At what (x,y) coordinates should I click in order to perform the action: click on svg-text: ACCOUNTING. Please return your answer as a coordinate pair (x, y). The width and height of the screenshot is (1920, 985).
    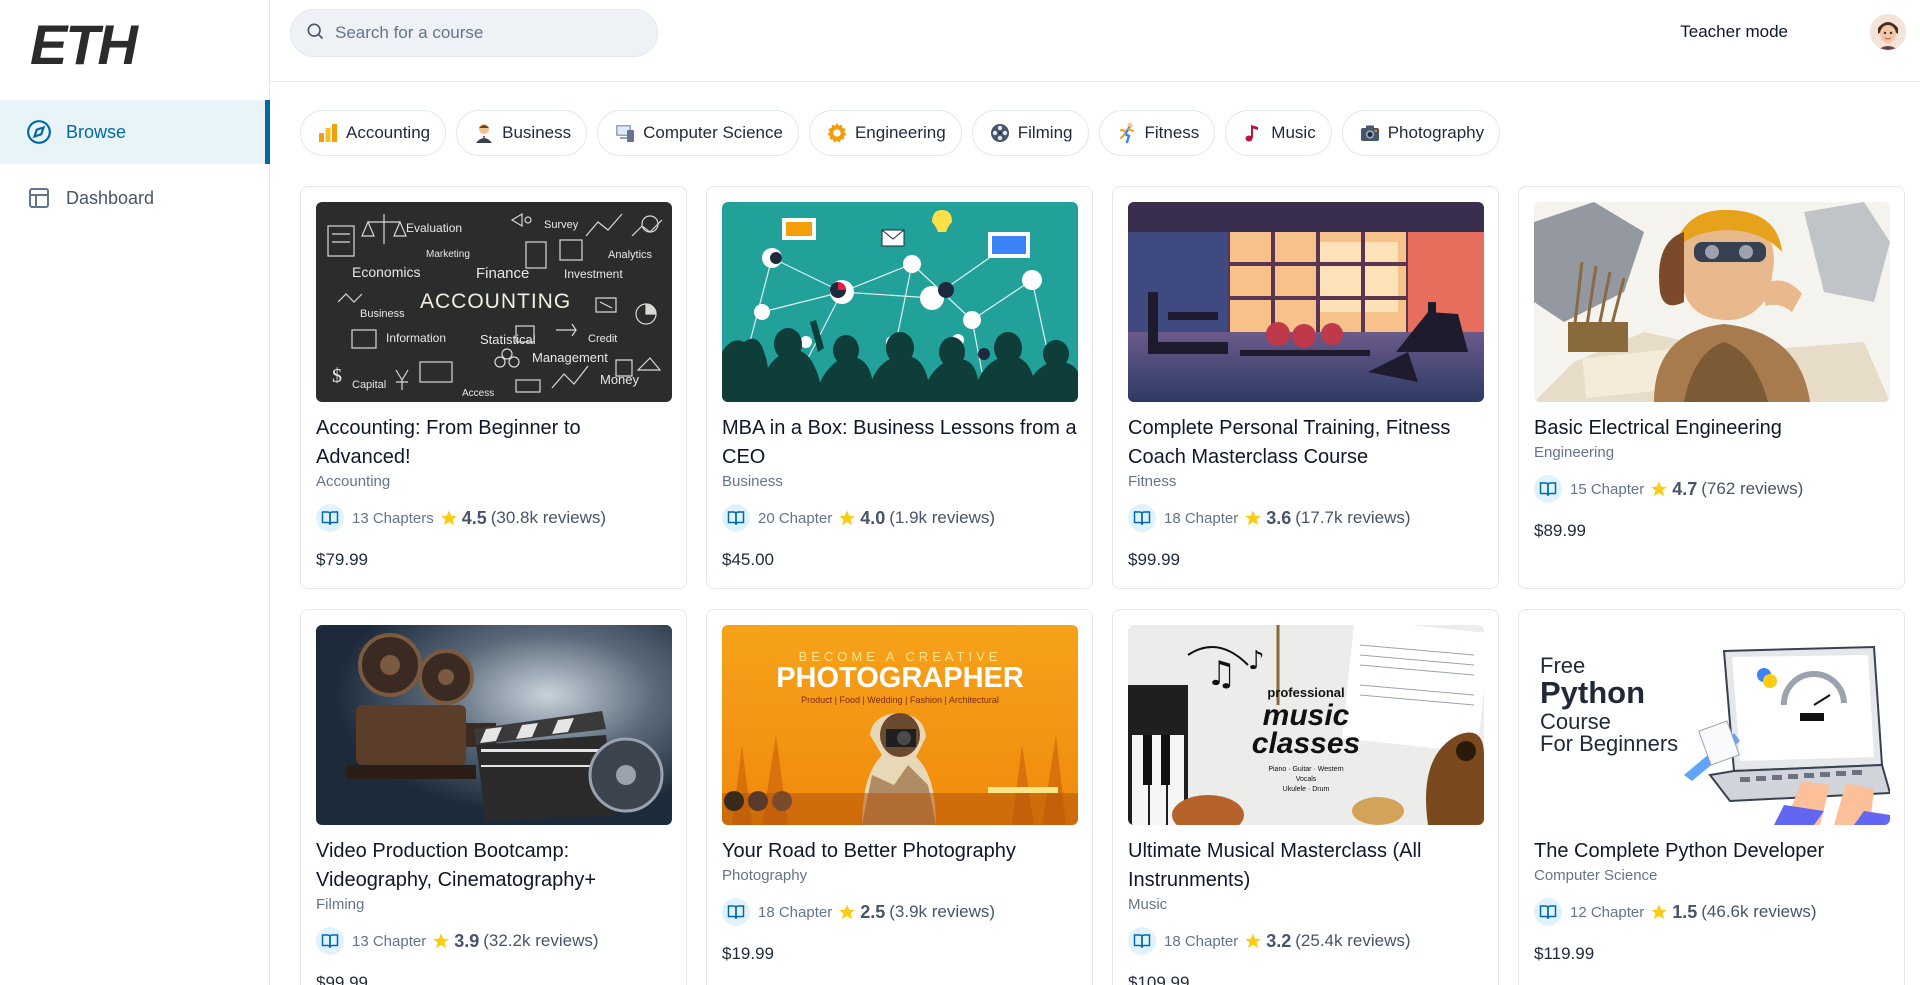
    Looking at the image, I should click on (495, 301).